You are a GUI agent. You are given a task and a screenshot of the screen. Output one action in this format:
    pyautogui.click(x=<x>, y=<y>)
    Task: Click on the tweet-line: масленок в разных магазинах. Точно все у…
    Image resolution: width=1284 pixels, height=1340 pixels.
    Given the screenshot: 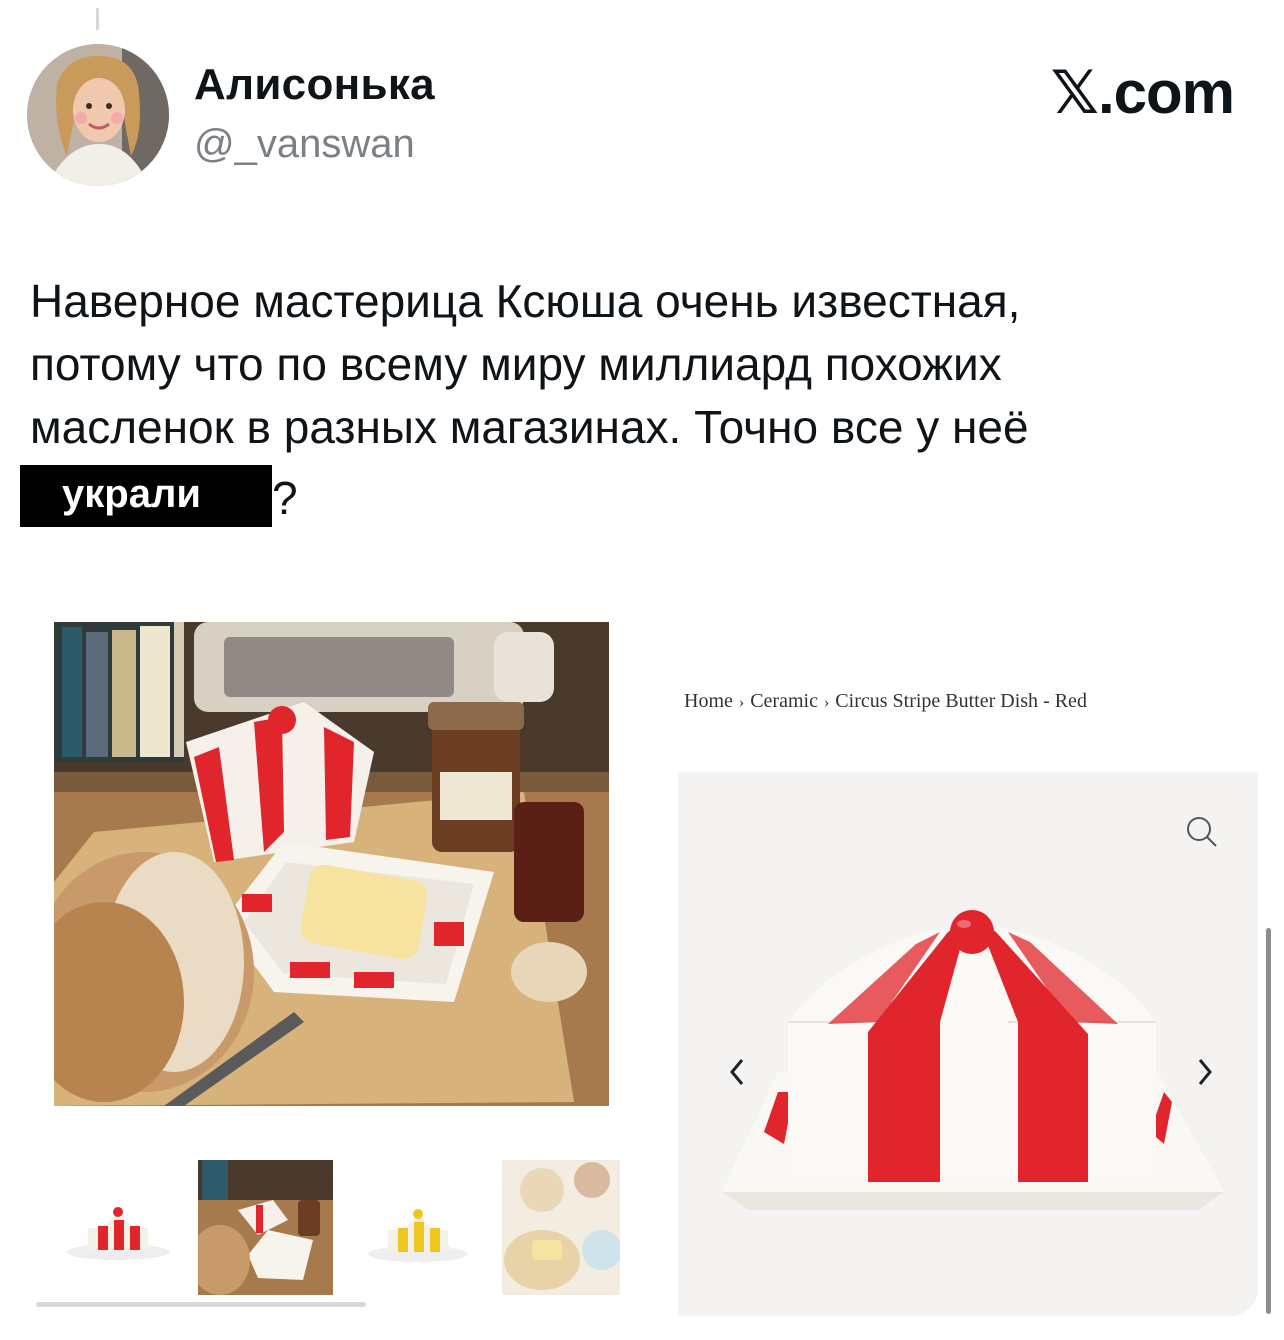 What is the action you would take?
    pyautogui.click(x=529, y=427)
    